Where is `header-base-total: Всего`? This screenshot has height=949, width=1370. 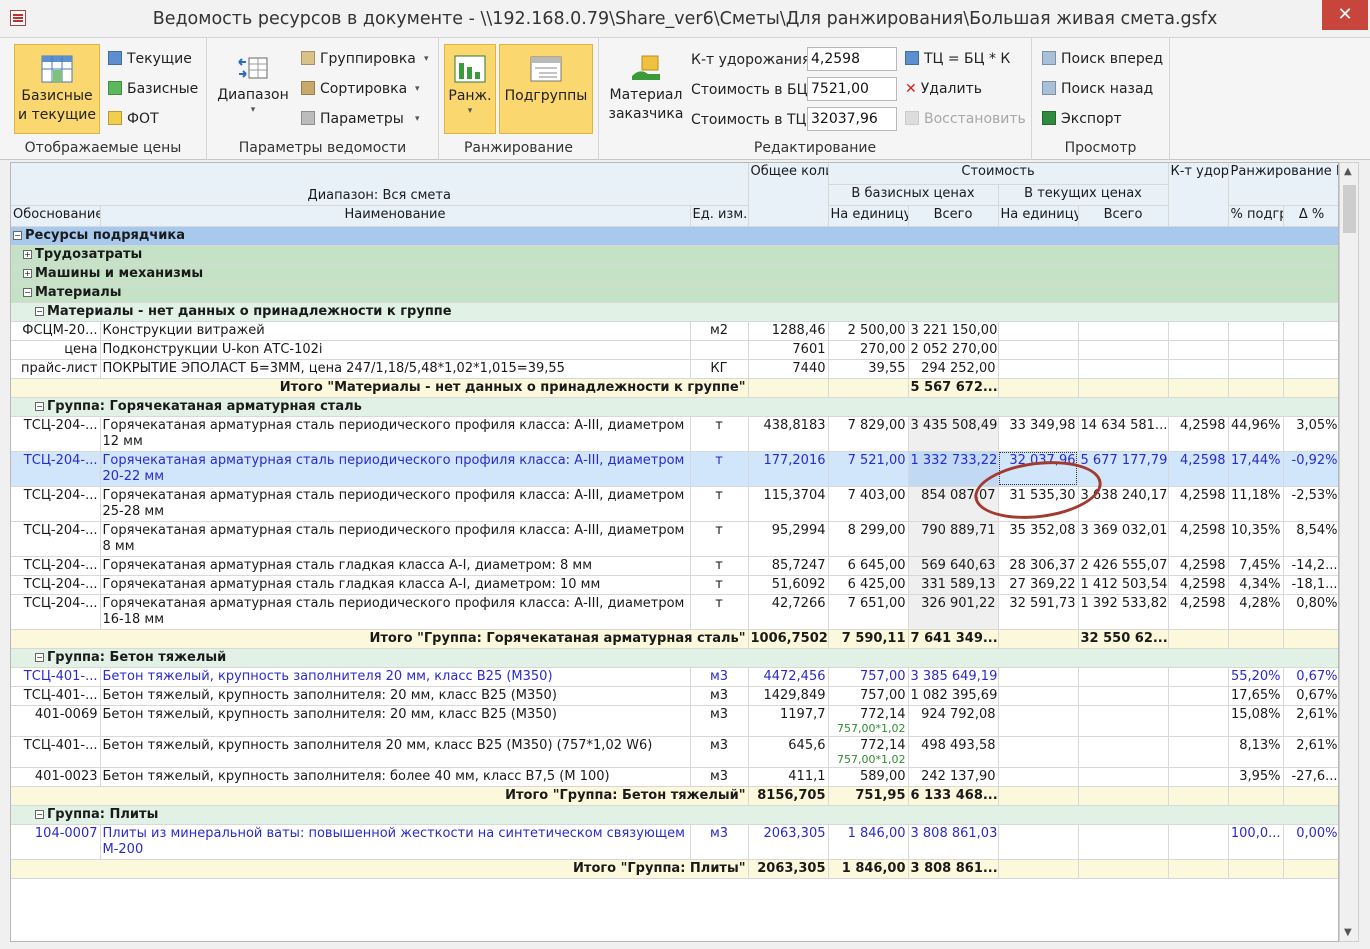
header-base-total: Всего is located at coordinates (953, 216).